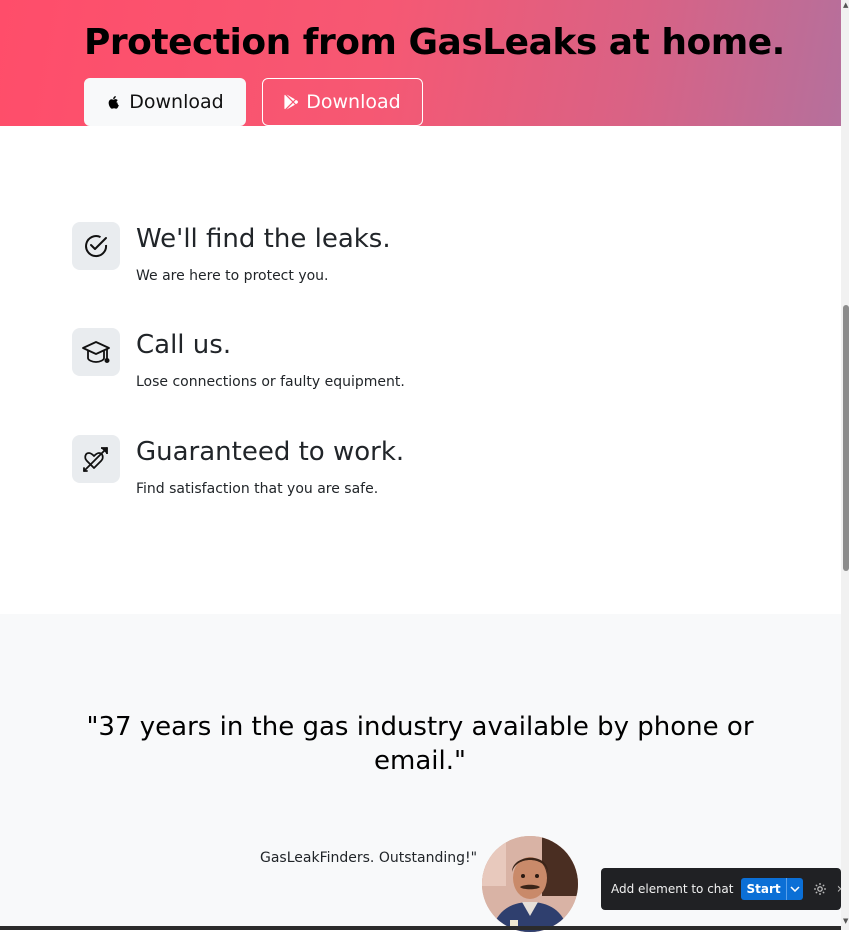 This screenshot has width=849, height=932. I want to click on gear-icon, so click(820, 889).